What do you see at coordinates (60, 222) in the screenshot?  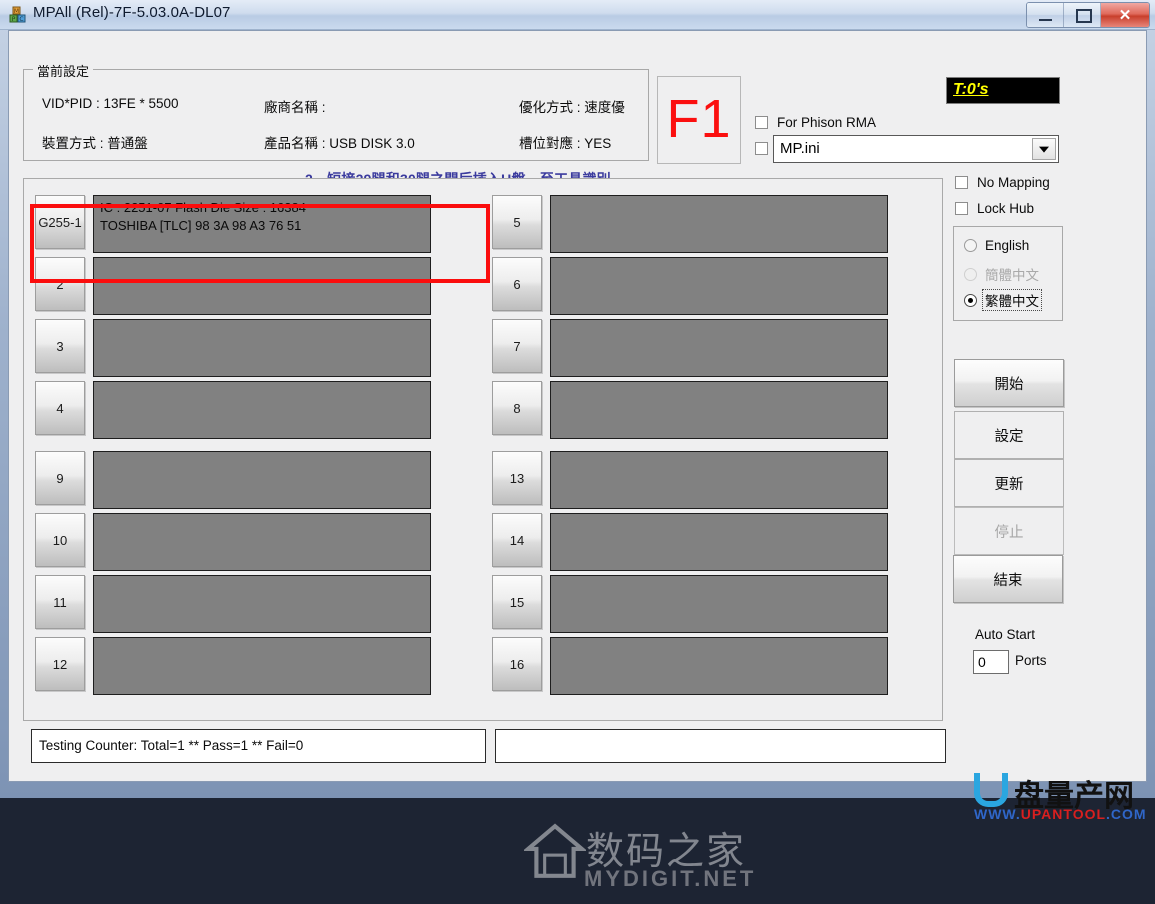 I see `slot-number-button: G255-1` at bounding box center [60, 222].